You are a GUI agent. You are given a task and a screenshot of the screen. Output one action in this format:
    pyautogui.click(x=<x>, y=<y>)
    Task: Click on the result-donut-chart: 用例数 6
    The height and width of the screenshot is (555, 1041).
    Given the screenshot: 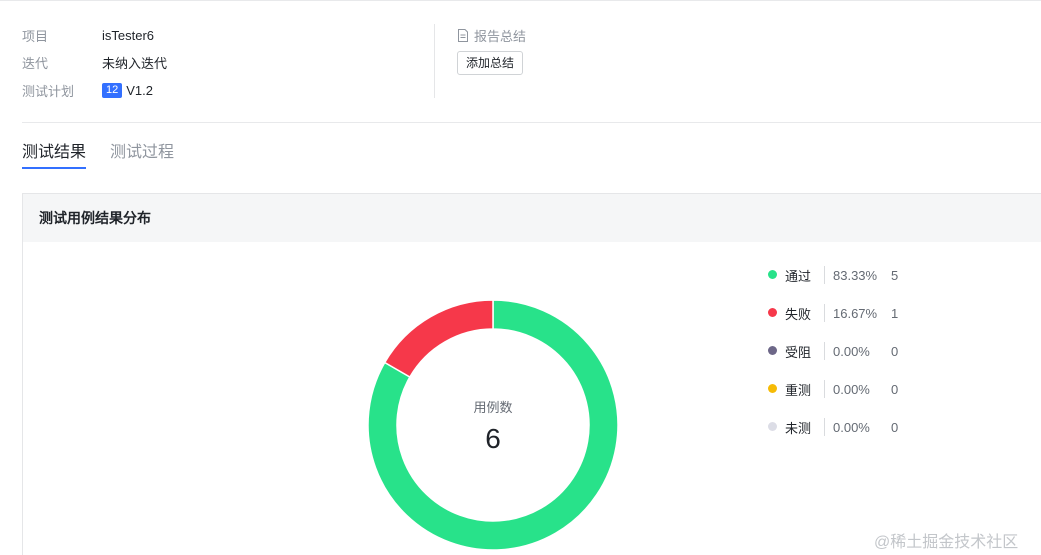 What is the action you would take?
    pyautogui.click(x=493, y=425)
    